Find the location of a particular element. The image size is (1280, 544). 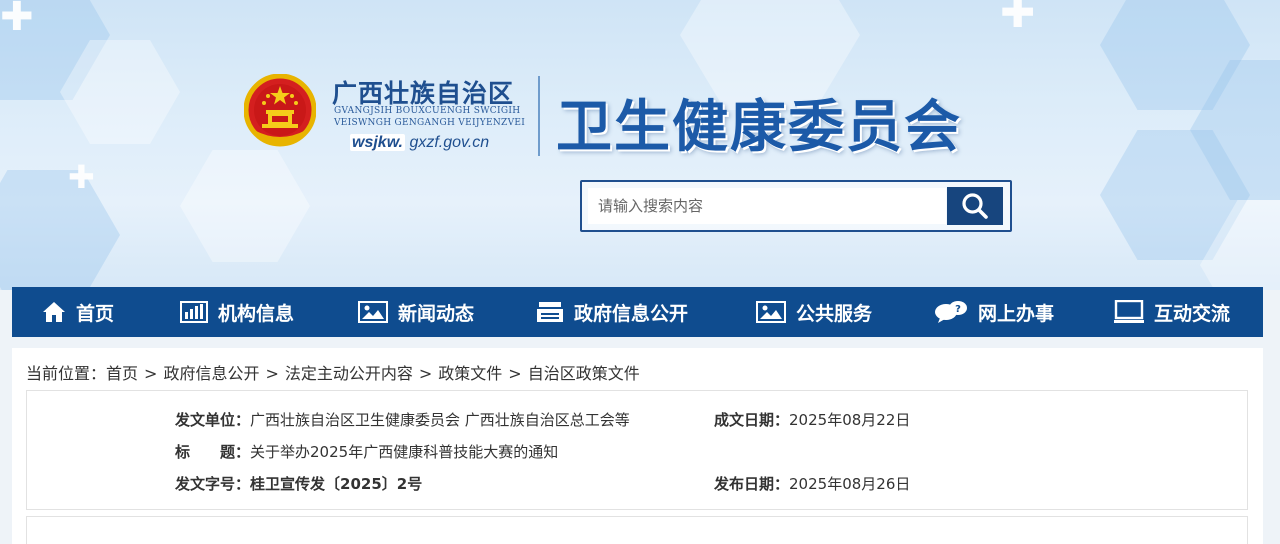

nav-item-gov-info-disclosure: 政府信息公开 is located at coordinates (612, 312).